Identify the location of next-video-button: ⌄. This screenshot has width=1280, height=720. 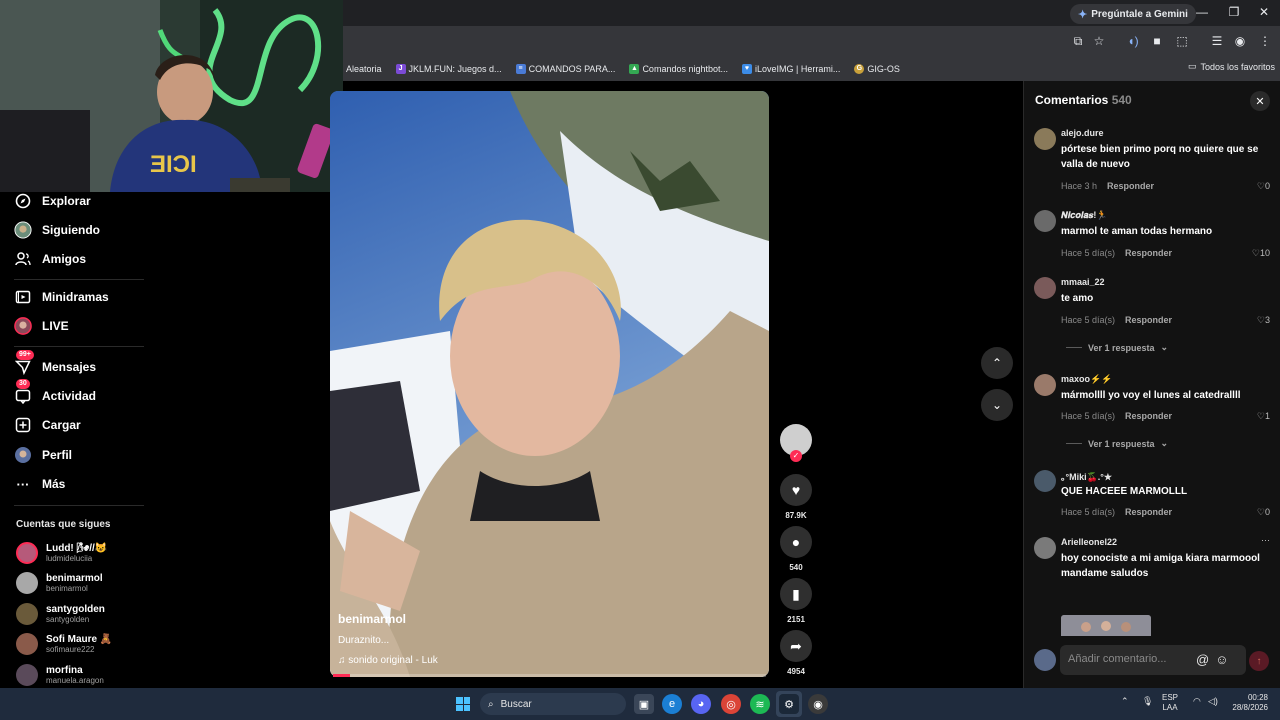
(997, 405).